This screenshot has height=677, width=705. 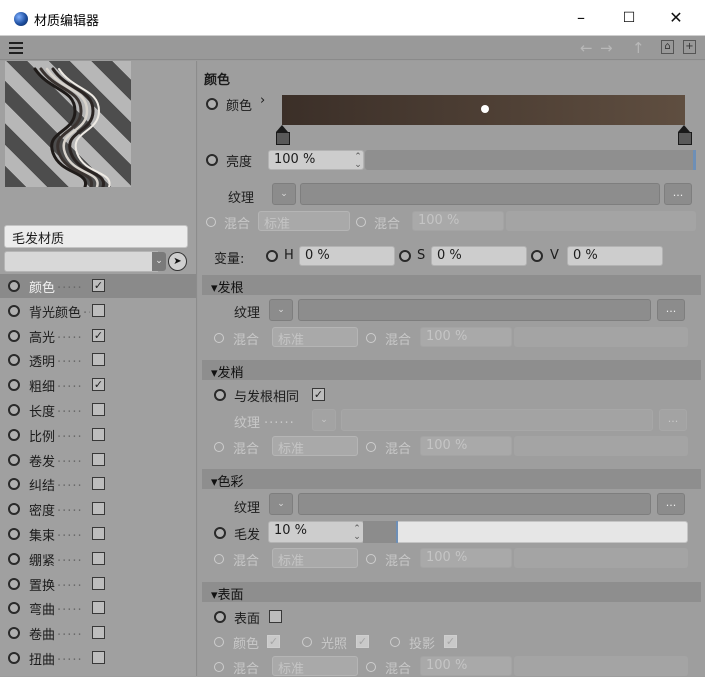 What do you see at coordinates (479, 256) in the screenshot?
I see `s-input: 0 %` at bounding box center [479, 256].